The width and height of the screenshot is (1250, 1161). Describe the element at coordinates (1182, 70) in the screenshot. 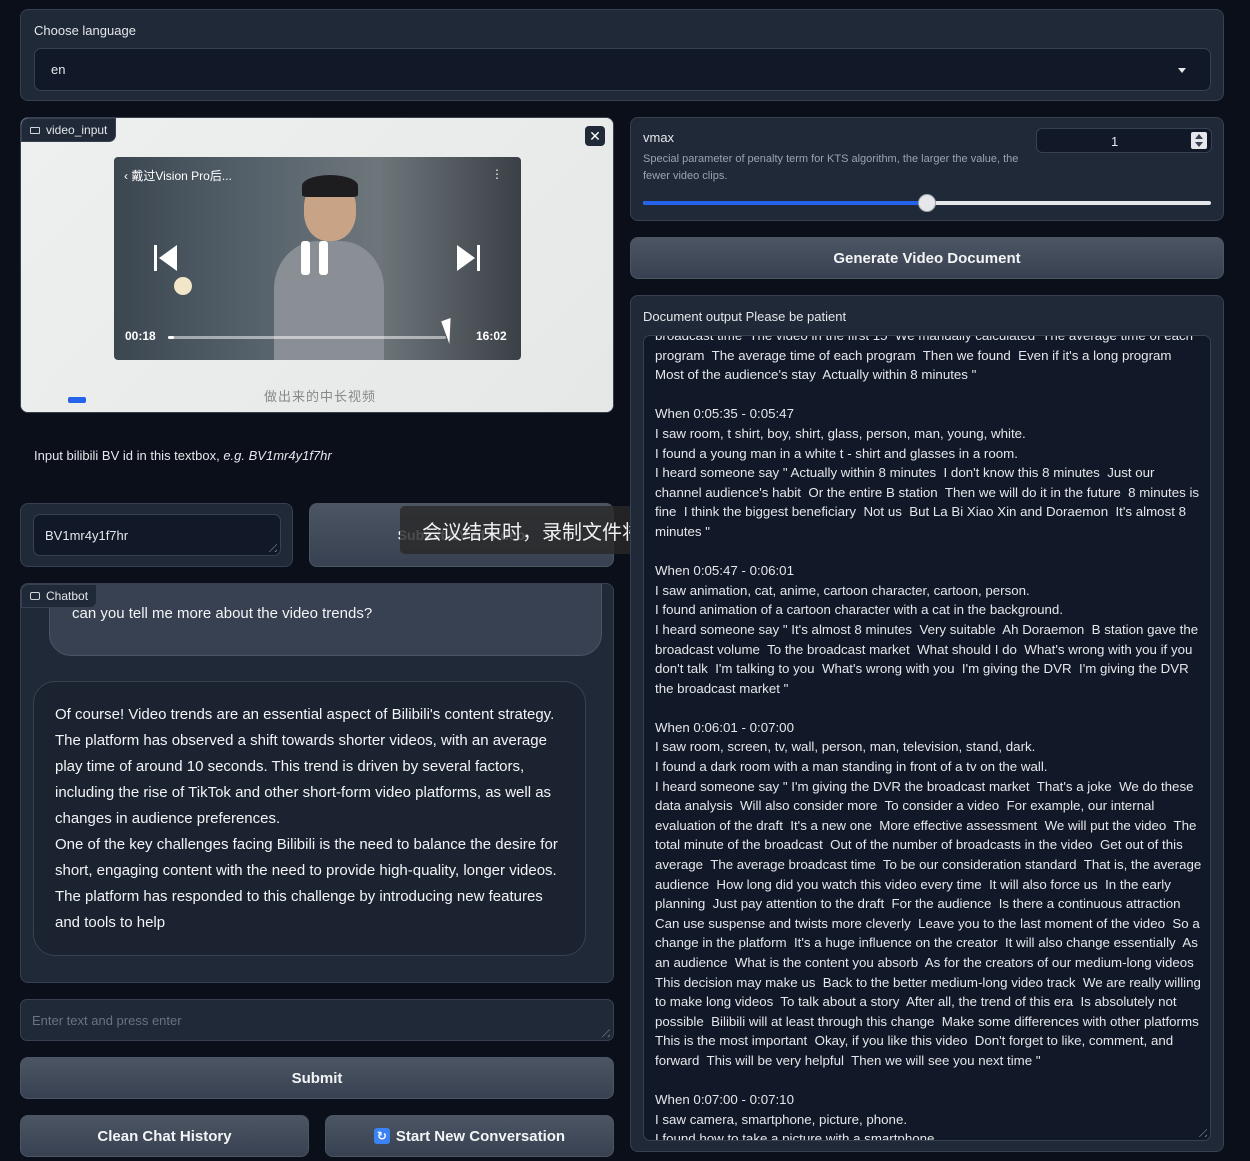

I see `chevron-down-icon` at that location.